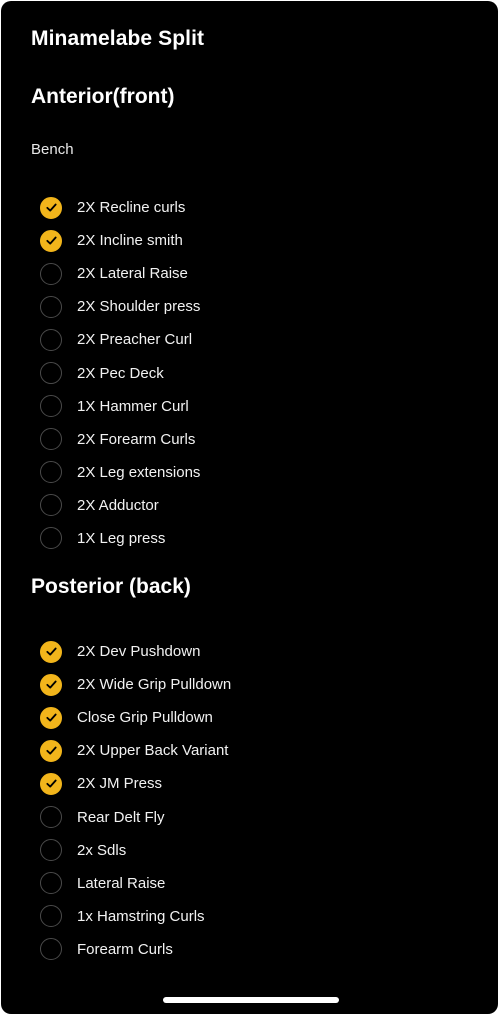 The image size is (500, 1015). I want to click on checklist-item: Rear Delt Fly, so click(135, 816).